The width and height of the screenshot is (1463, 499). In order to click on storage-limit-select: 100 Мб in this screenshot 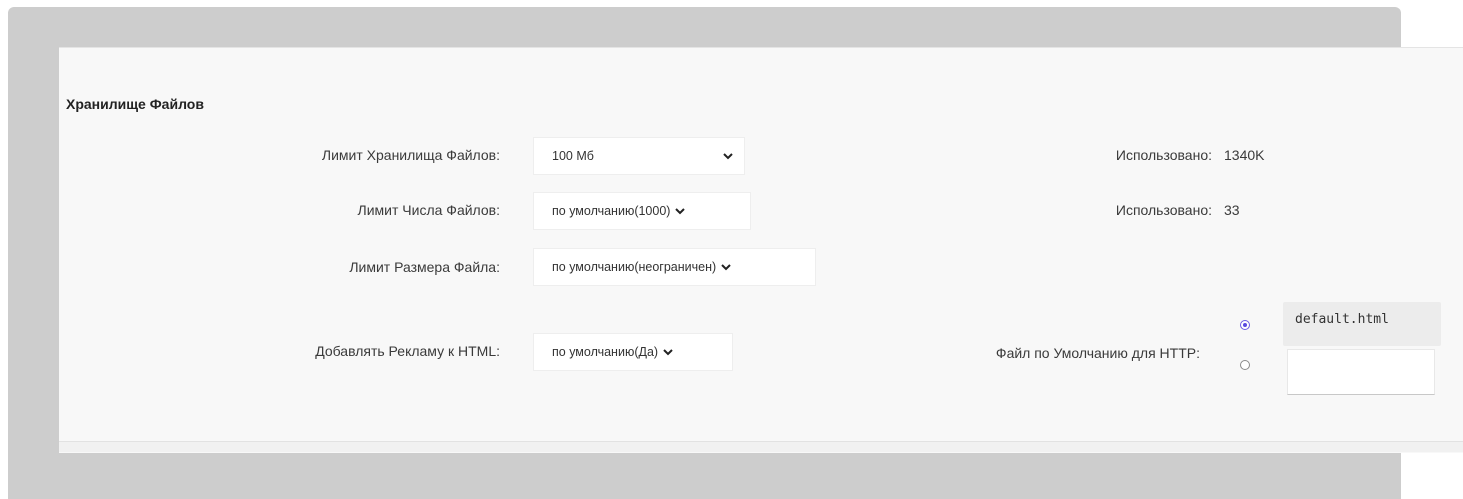, I will do `click(639, 156)`.